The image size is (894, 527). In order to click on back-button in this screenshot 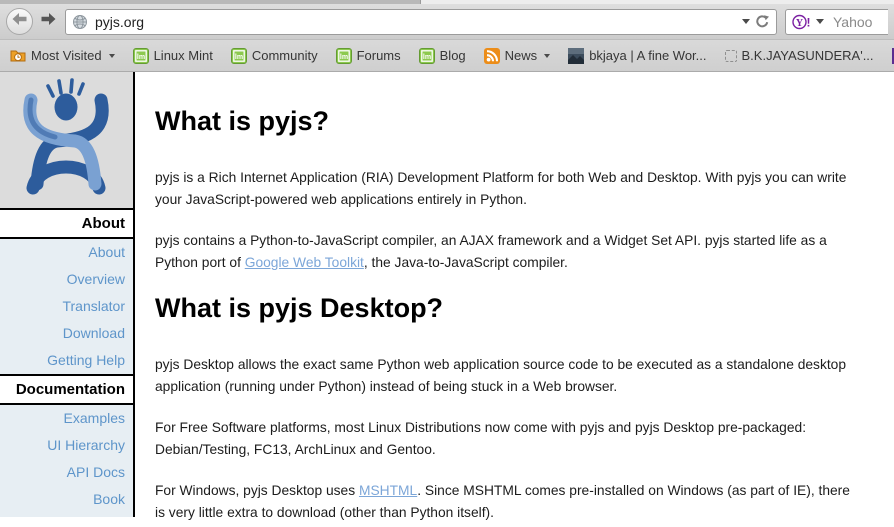, I will do `click(19, 21)`.